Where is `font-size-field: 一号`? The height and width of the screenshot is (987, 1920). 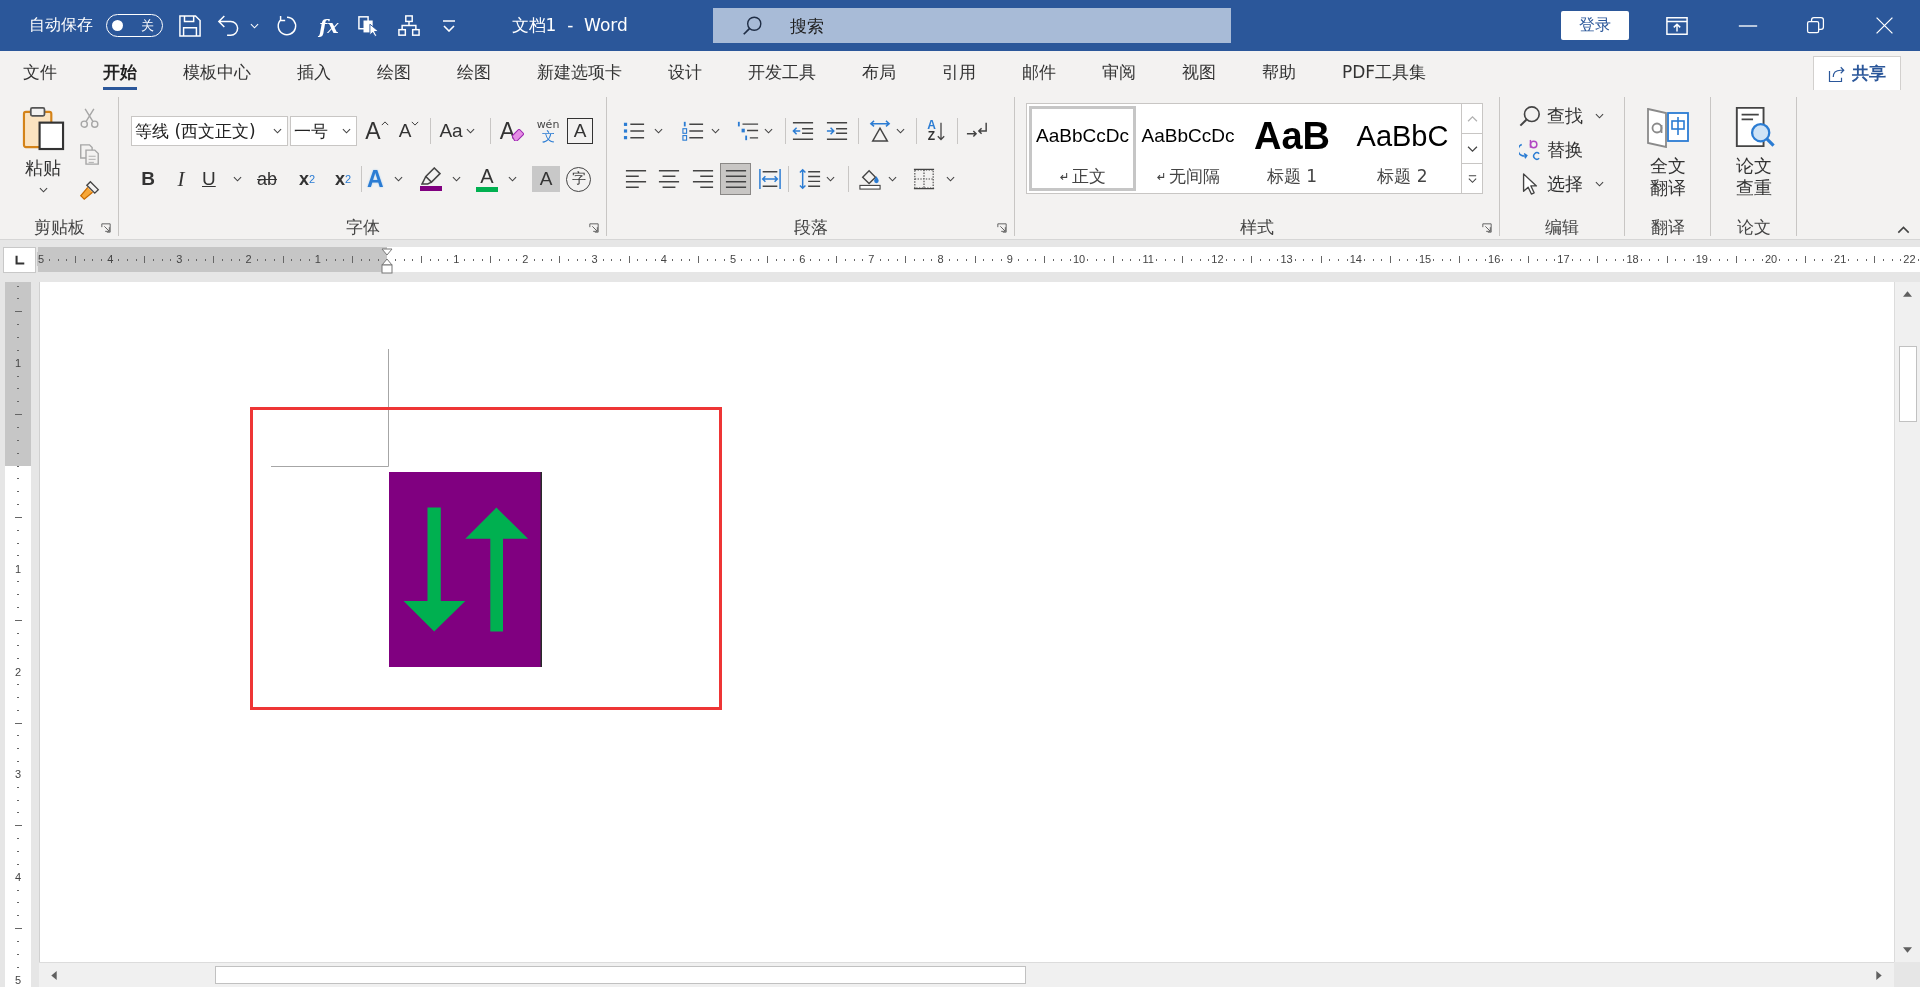
font-size-field: 一号 is located at coordinates (323, 131).